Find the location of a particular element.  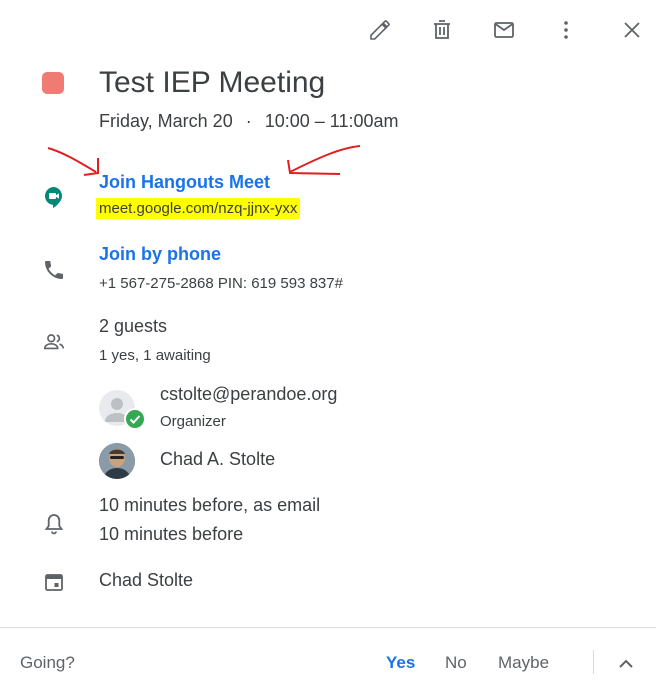

going-question: Going? is located at coordinates (47, 662).